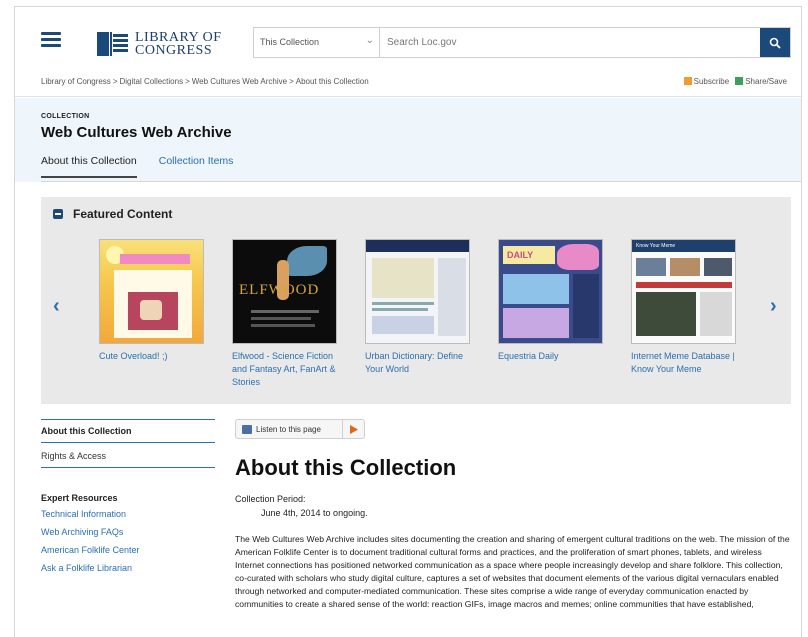 This screenshot has height=637, width=808. I want to click on breadcrumb-link: Digital Collections, so click(151, 81).